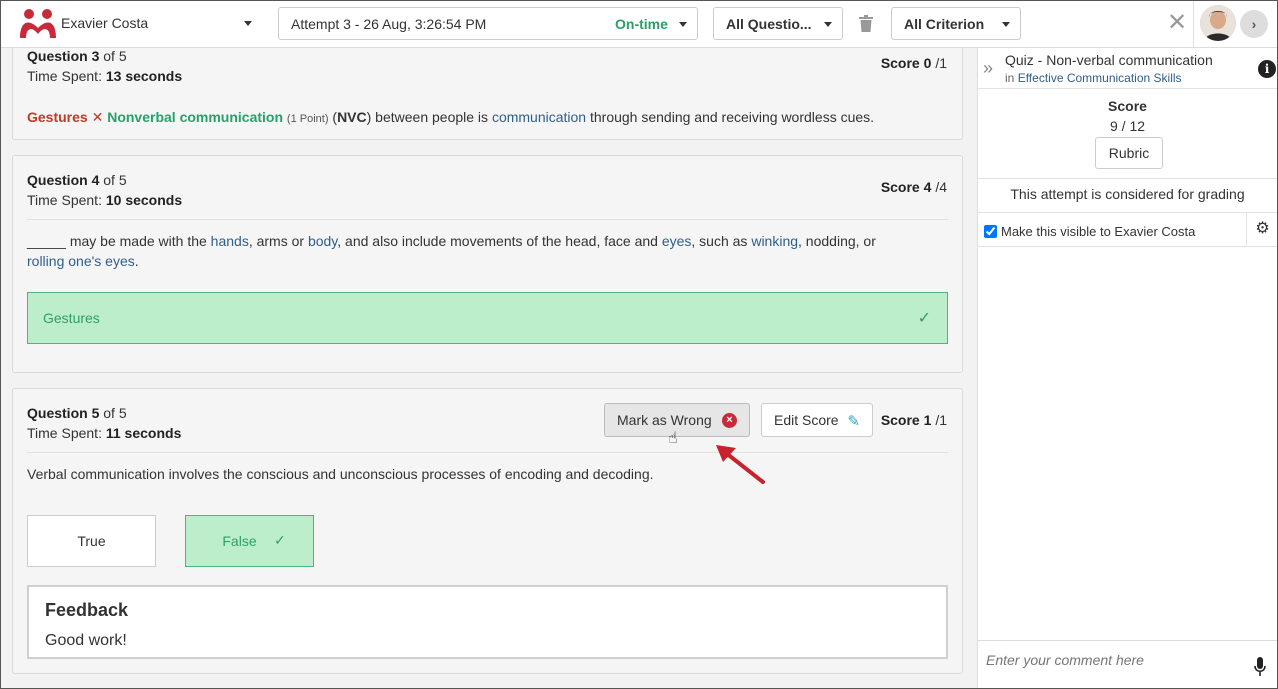 This screenshot has height=689, width=1278. What do you see at coordinates (487, 622) in the screenshot?
I see `feedback-box: Feedback Good work!` at bounding box center [487, 622].